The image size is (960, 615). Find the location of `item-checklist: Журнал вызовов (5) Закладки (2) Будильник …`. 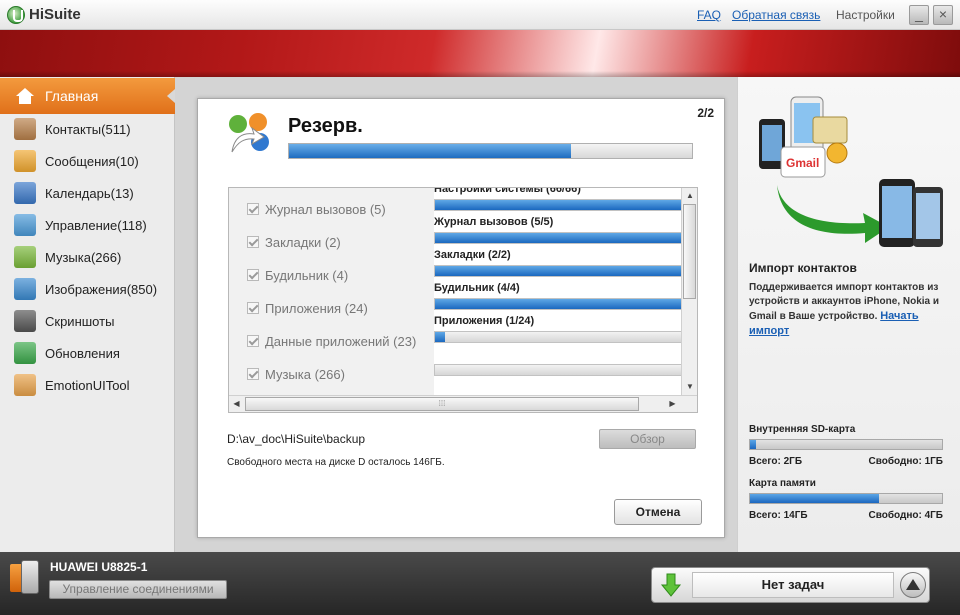

item-checklist: Журнал вызовов (5) Закладки (2) Будильник … is located at coordinates (331, 291).